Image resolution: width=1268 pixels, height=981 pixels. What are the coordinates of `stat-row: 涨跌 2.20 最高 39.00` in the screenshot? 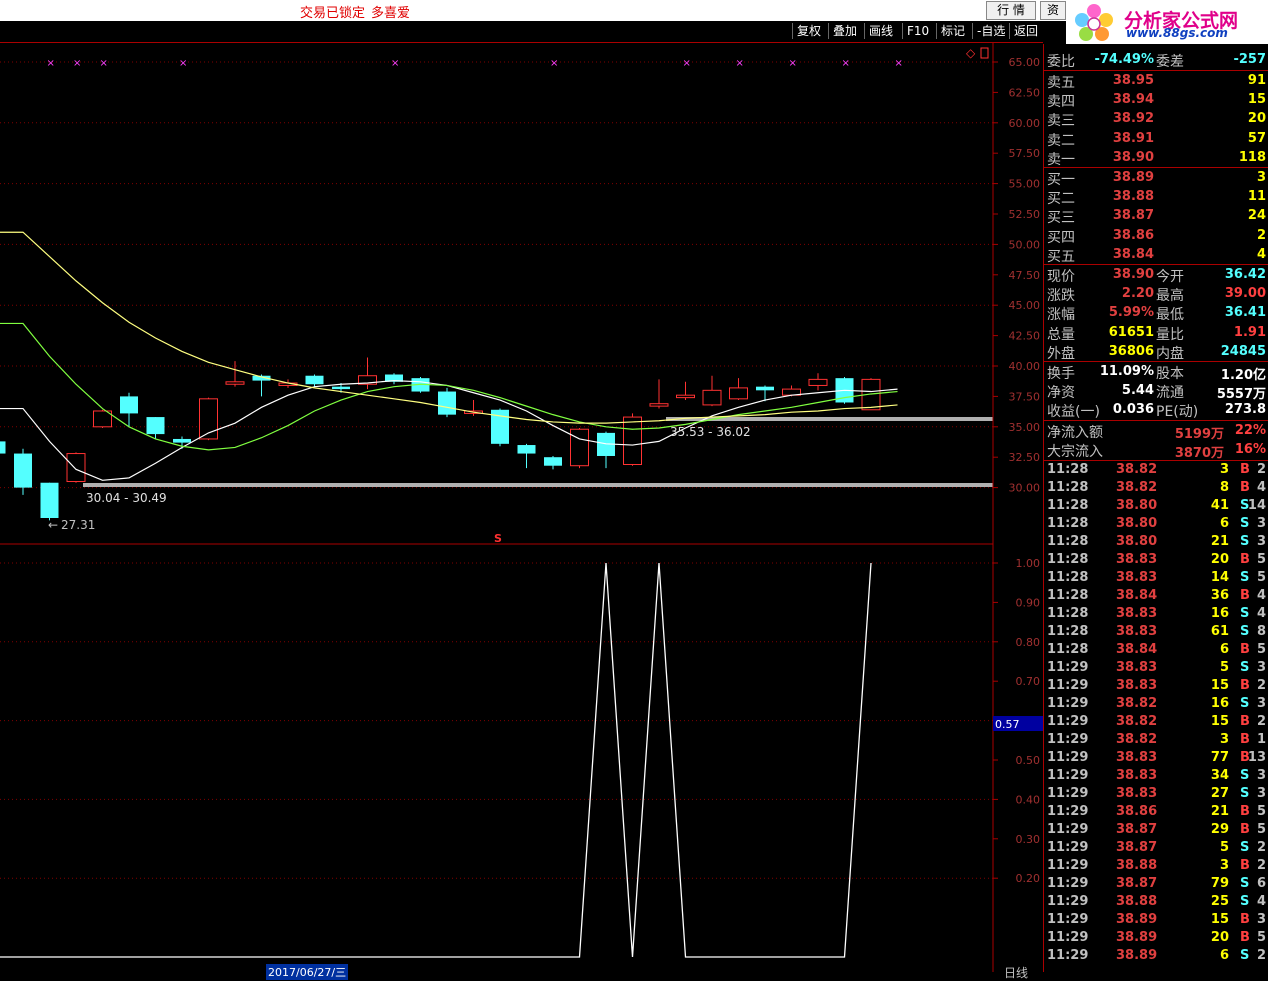 It's located at (1156, 294).